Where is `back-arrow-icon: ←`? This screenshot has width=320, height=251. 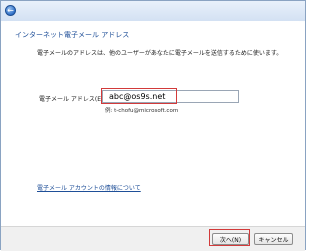 back-arrow-icon: ← is located at coordinates (10, 10).